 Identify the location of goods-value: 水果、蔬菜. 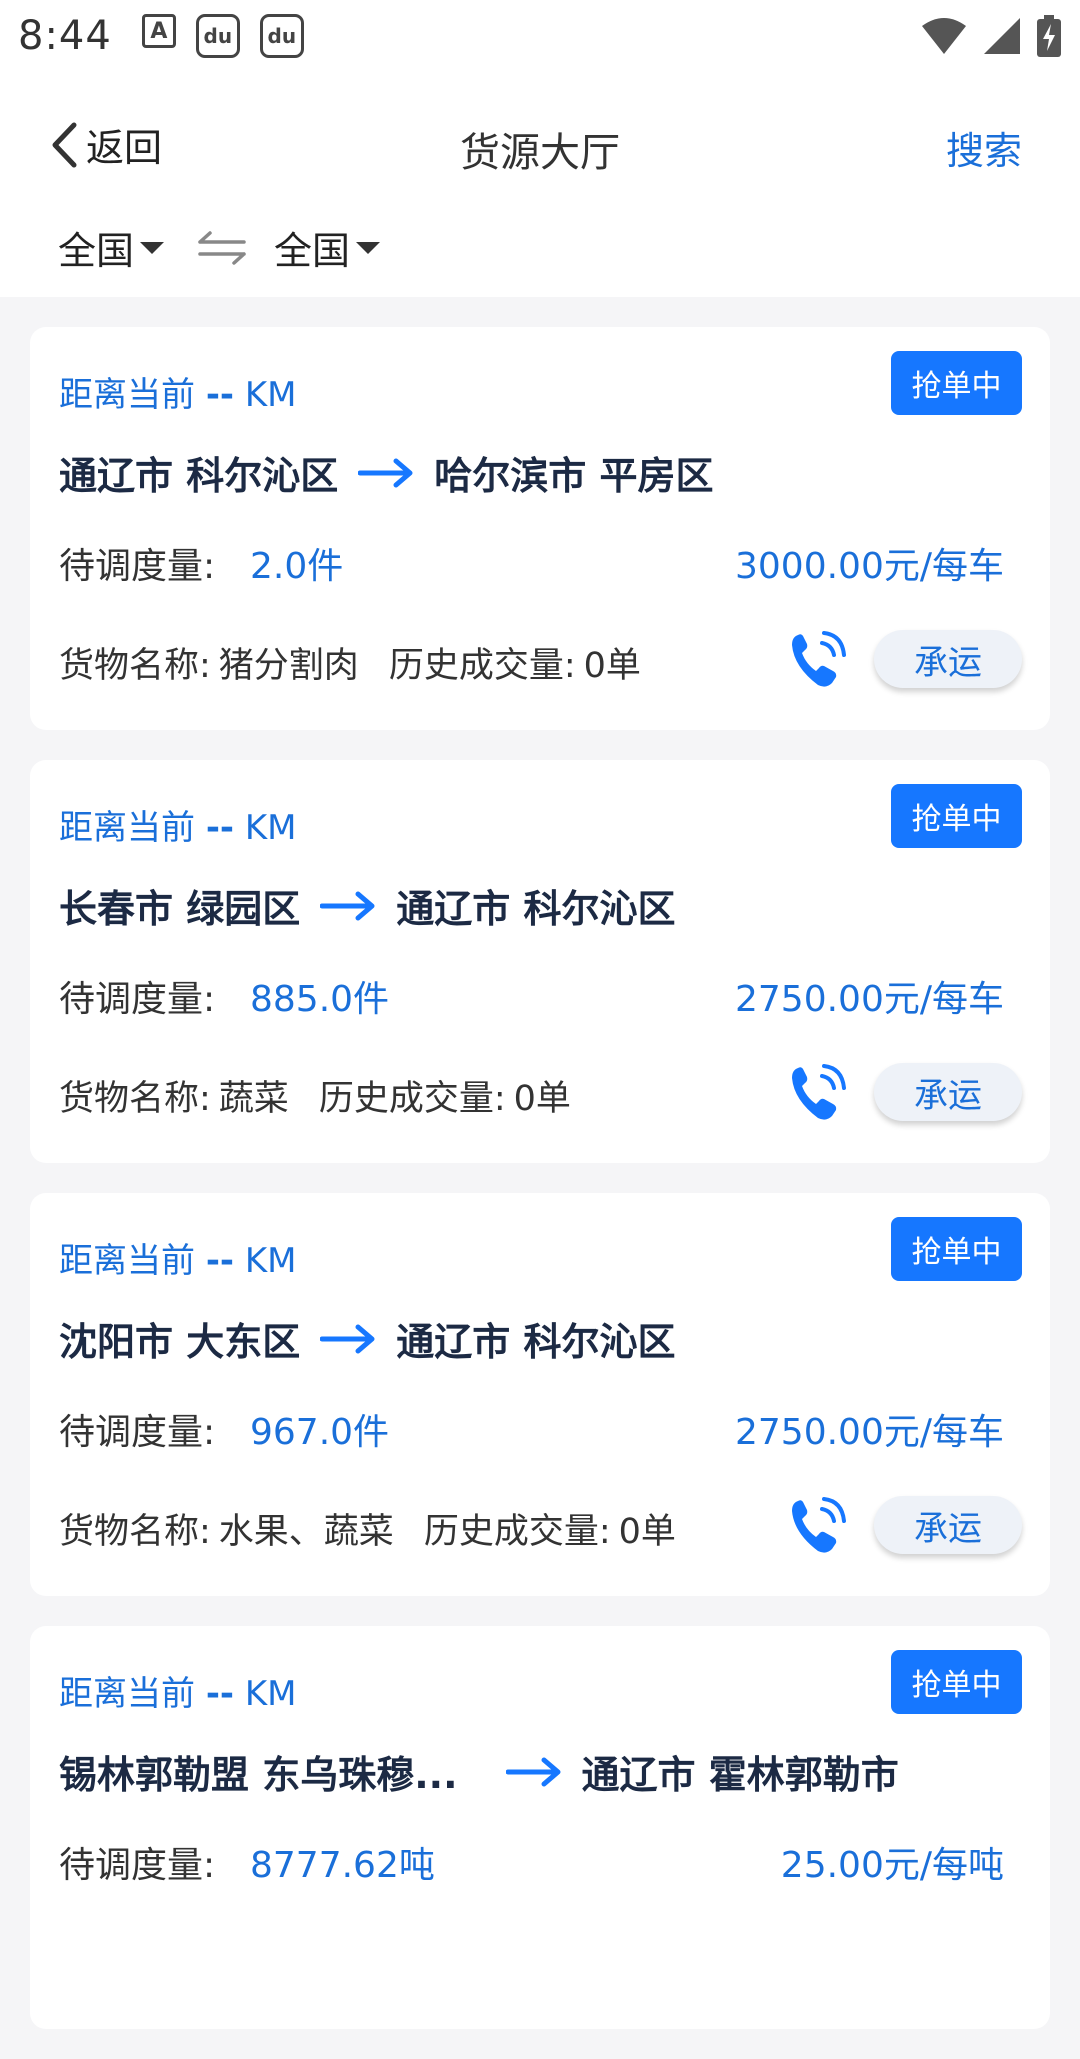
(306, 1532).